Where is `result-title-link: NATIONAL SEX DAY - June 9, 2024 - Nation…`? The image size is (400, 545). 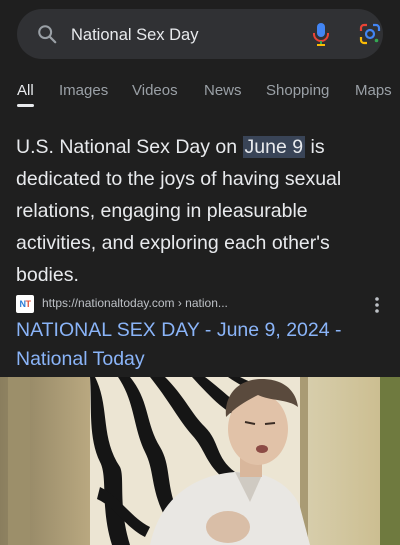 result-title-link: NATIONAL SEX DAY - June 9, 2024 - Nation… is located at coordinates (201, 345).